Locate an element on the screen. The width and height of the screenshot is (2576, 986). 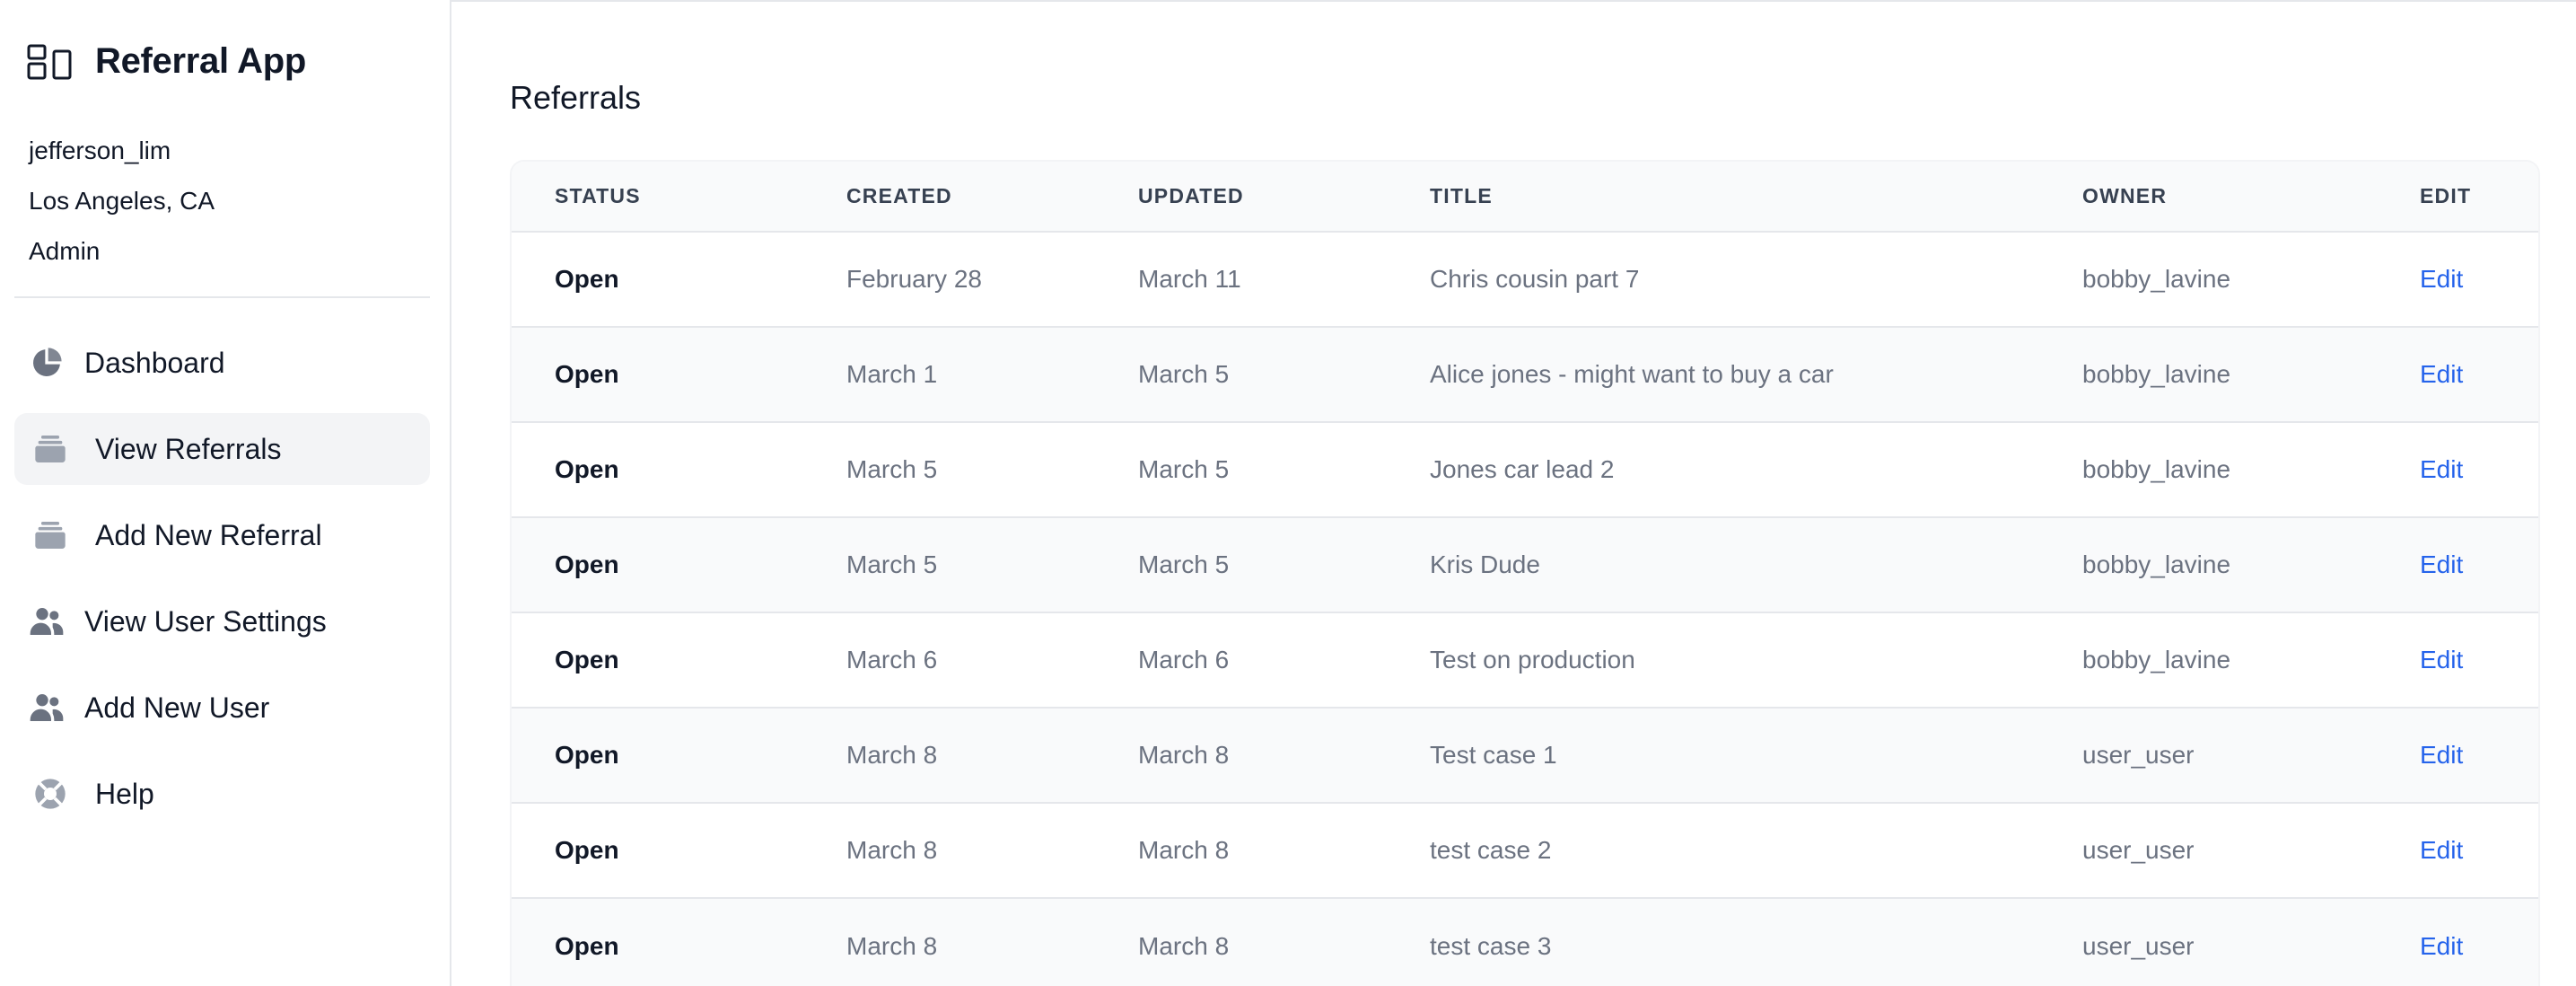
cell-created: February 28 is located at coordinates (914, 279).